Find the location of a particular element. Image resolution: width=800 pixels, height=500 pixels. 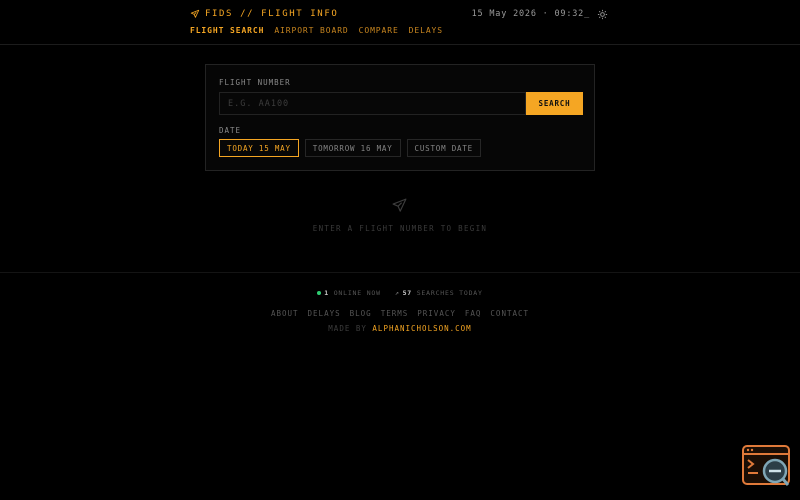

empty-state-text: ENTER A FLIGHT NUMBER TO BEGIN is located at coordinates (400, 228).